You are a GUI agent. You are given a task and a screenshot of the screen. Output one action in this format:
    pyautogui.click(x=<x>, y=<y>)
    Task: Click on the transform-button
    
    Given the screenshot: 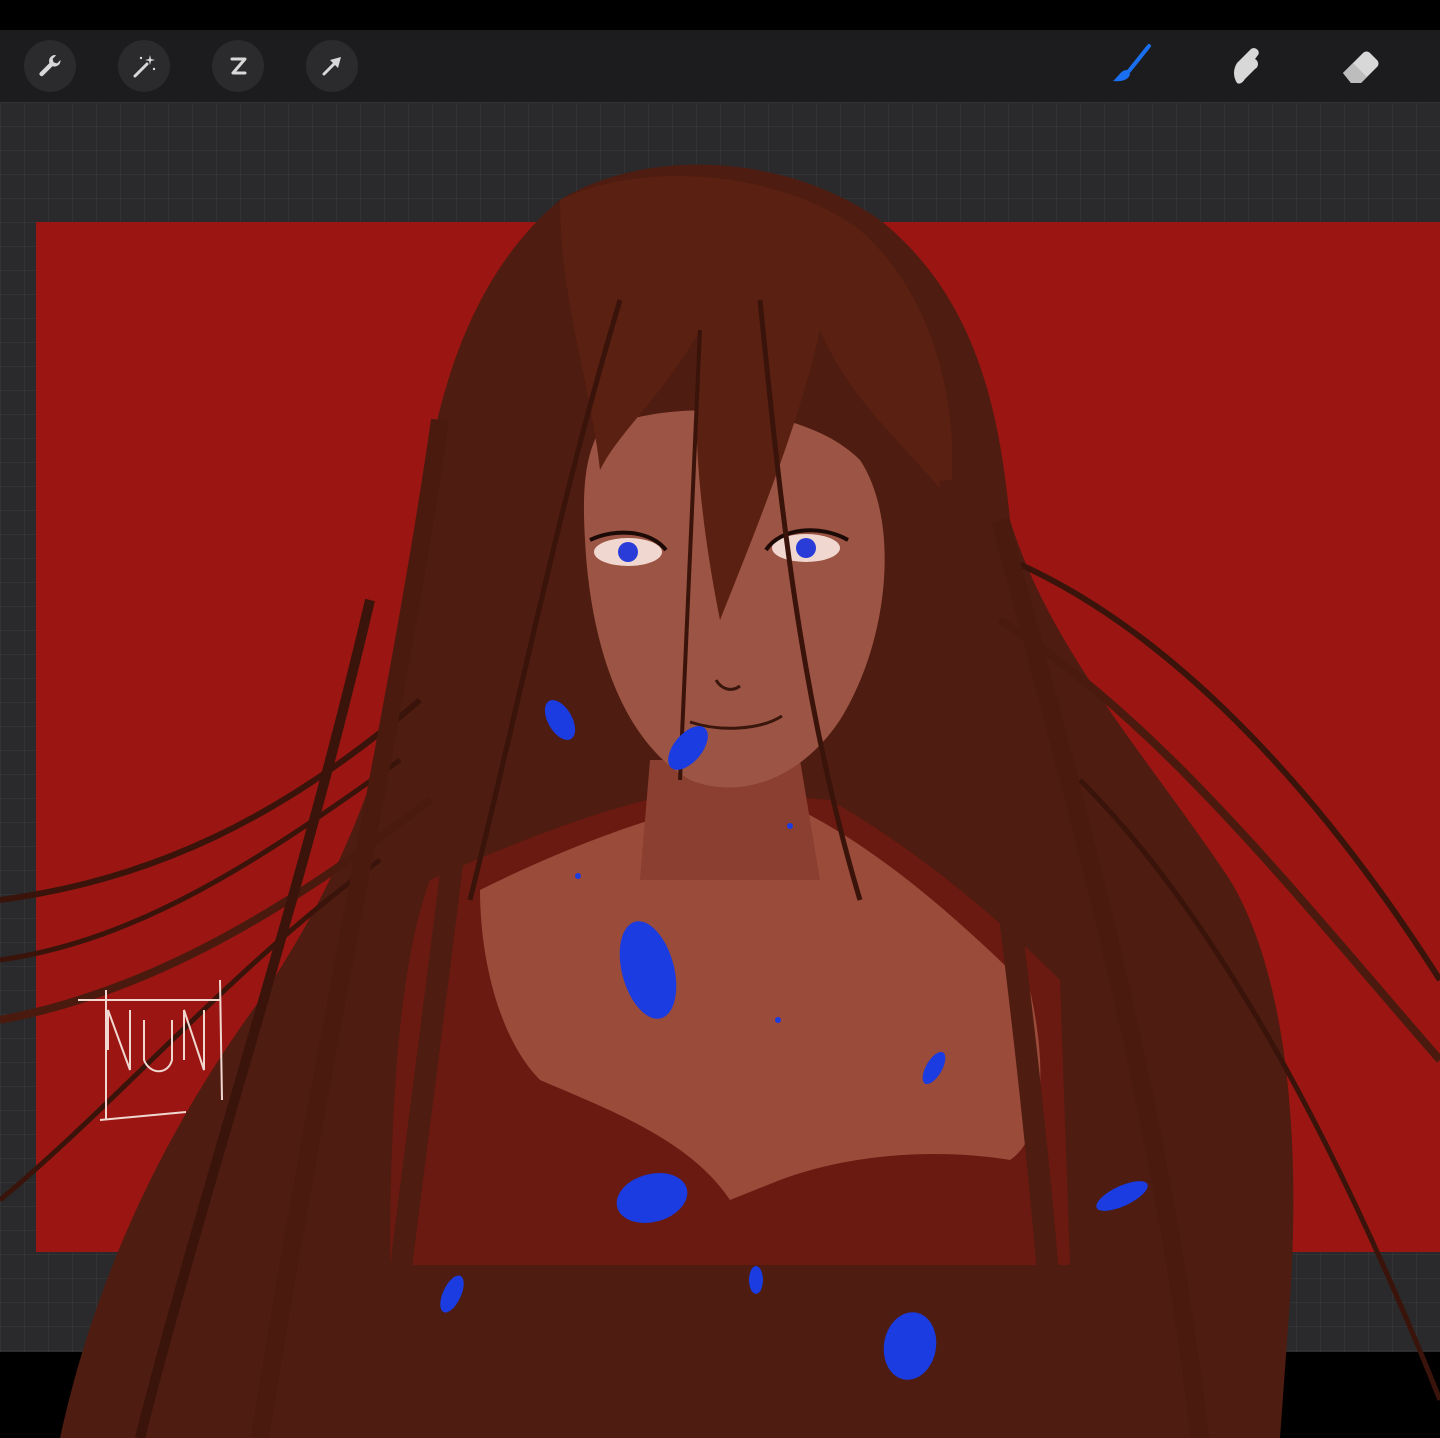 What is the action you would take?
    pyautogui.click(x=332, y=66)
    